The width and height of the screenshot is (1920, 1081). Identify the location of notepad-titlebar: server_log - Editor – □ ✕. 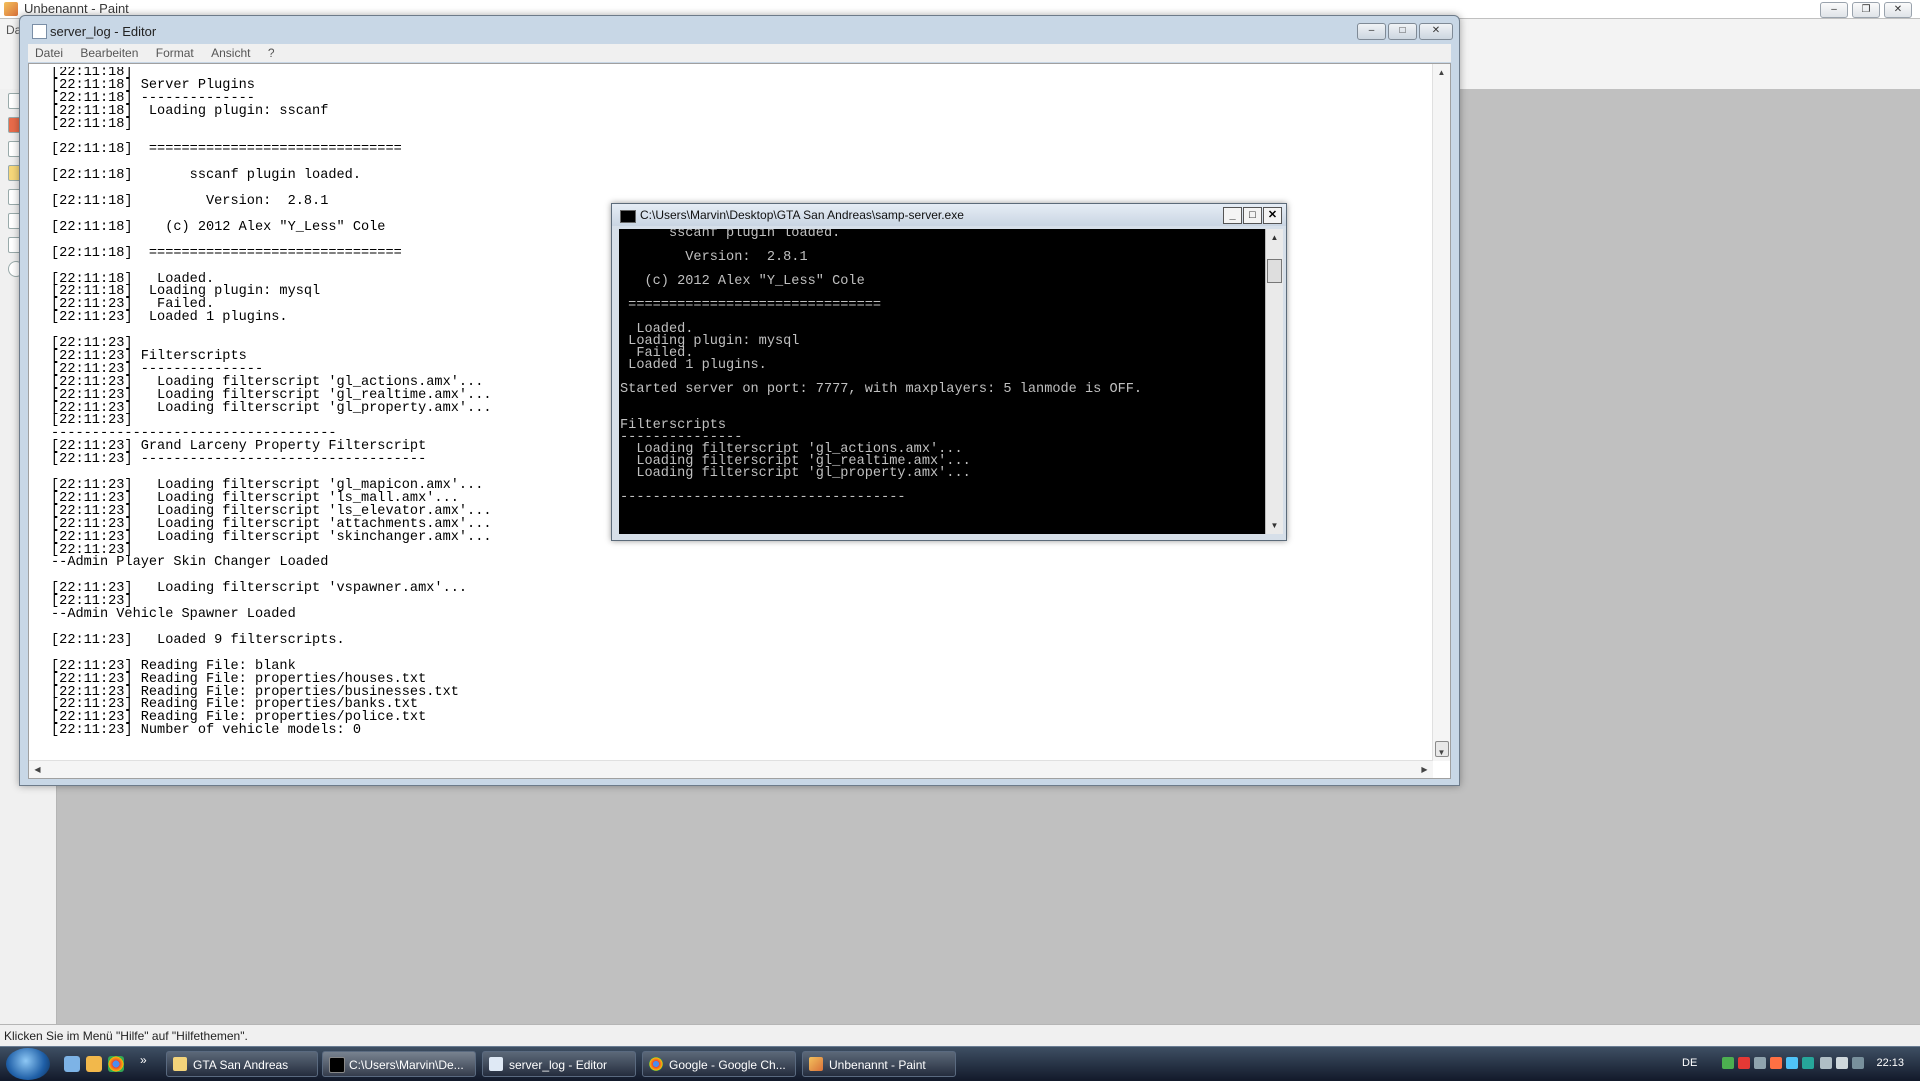
(739, 29).